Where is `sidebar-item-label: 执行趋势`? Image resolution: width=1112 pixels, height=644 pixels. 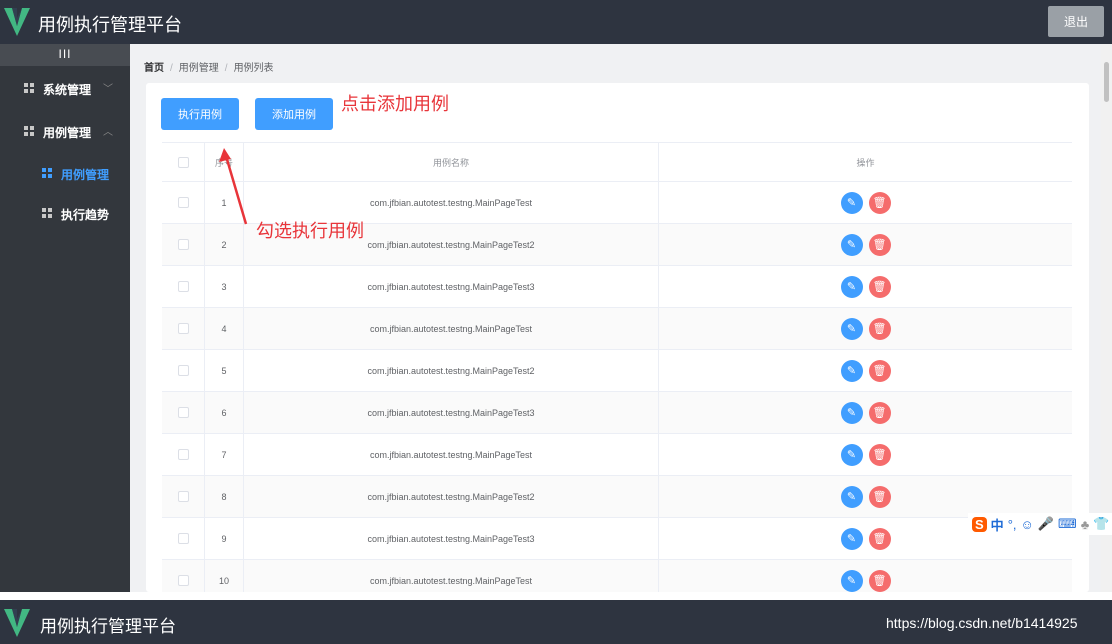 sidebar-item-label: 执行趋势 is located at coordinates (85, 215).